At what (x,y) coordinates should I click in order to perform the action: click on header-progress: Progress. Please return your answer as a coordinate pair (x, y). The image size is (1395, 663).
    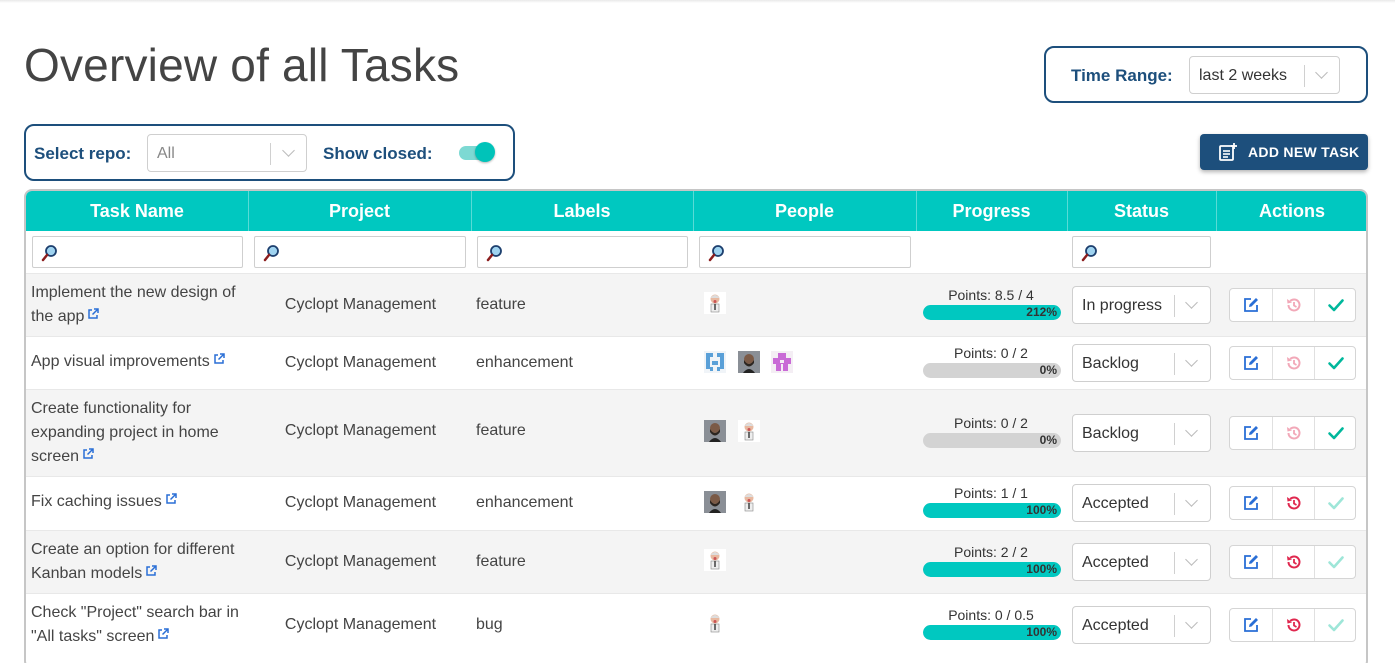
    Looking at the image, I should click on (991, 211).